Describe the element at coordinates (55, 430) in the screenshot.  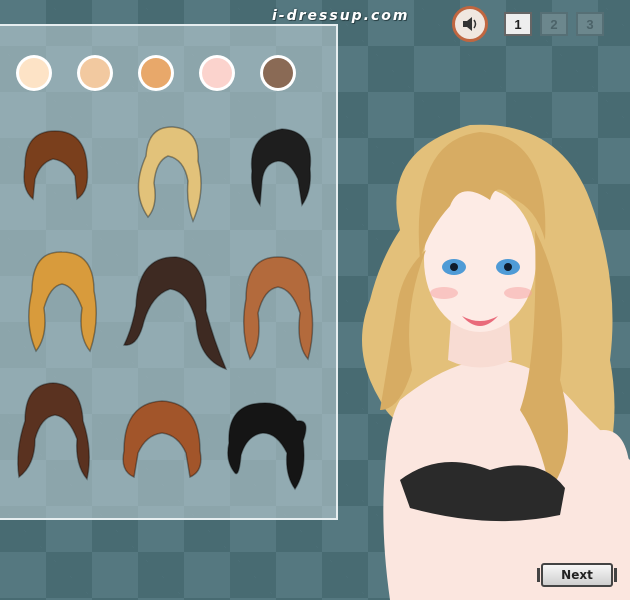
I see `hairstyle-option-brown-curly` at that location.